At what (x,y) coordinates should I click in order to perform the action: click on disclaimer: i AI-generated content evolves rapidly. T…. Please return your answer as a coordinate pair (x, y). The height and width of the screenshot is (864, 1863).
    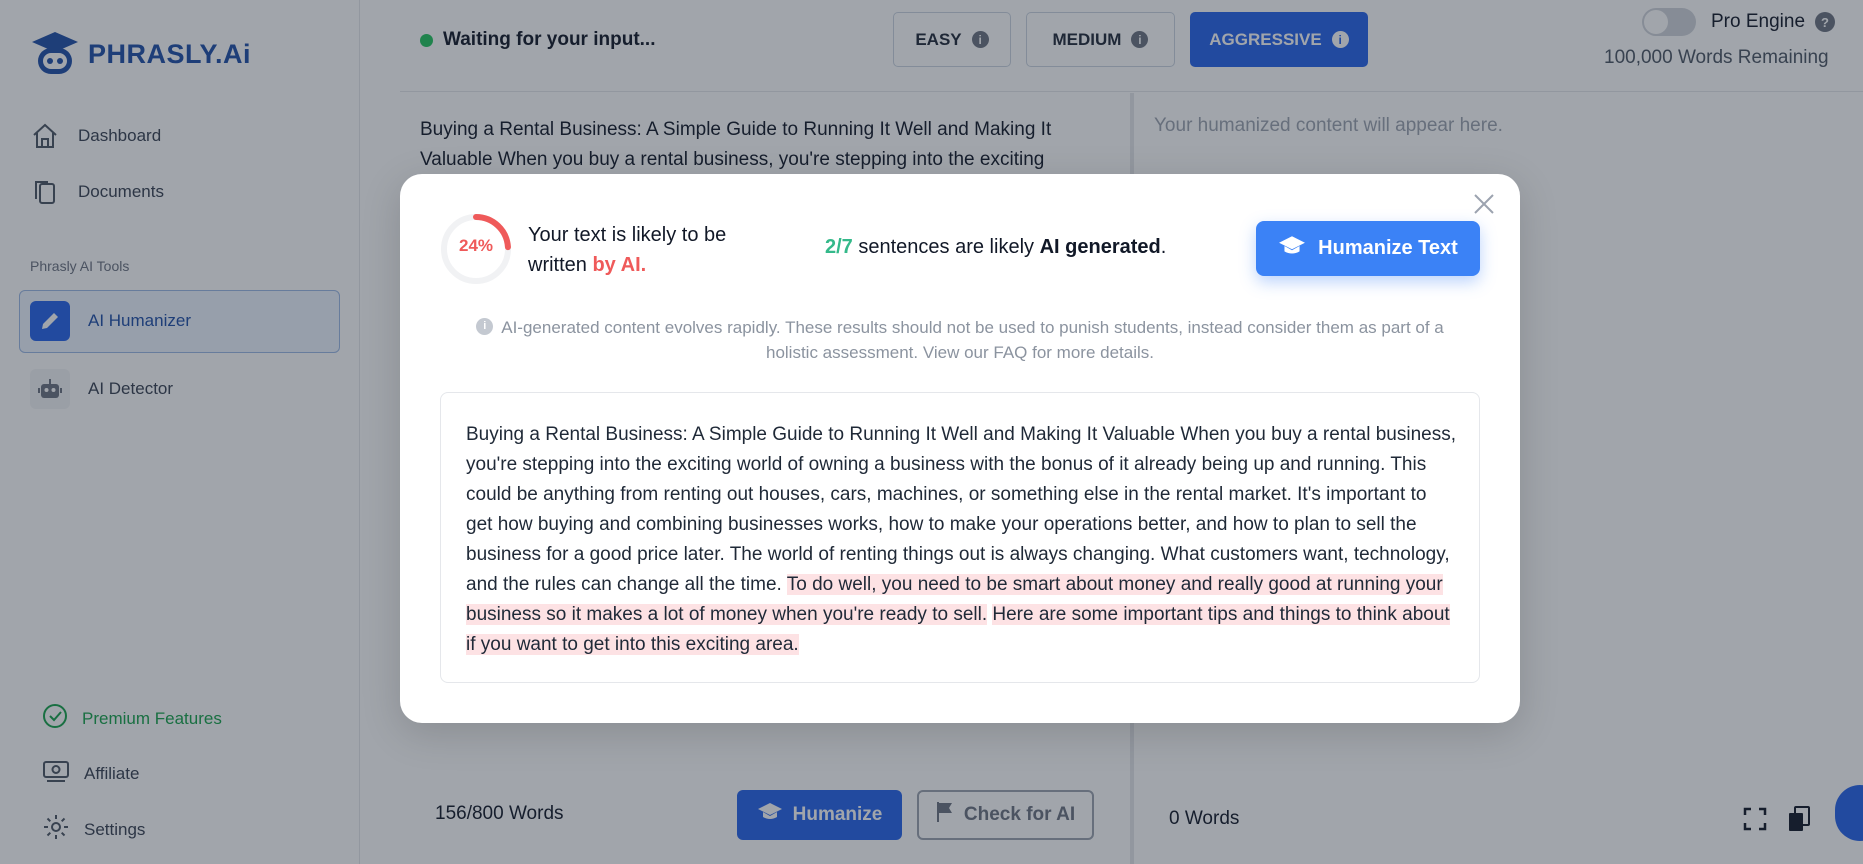
    Looking at the image, I should click on (960, 340).